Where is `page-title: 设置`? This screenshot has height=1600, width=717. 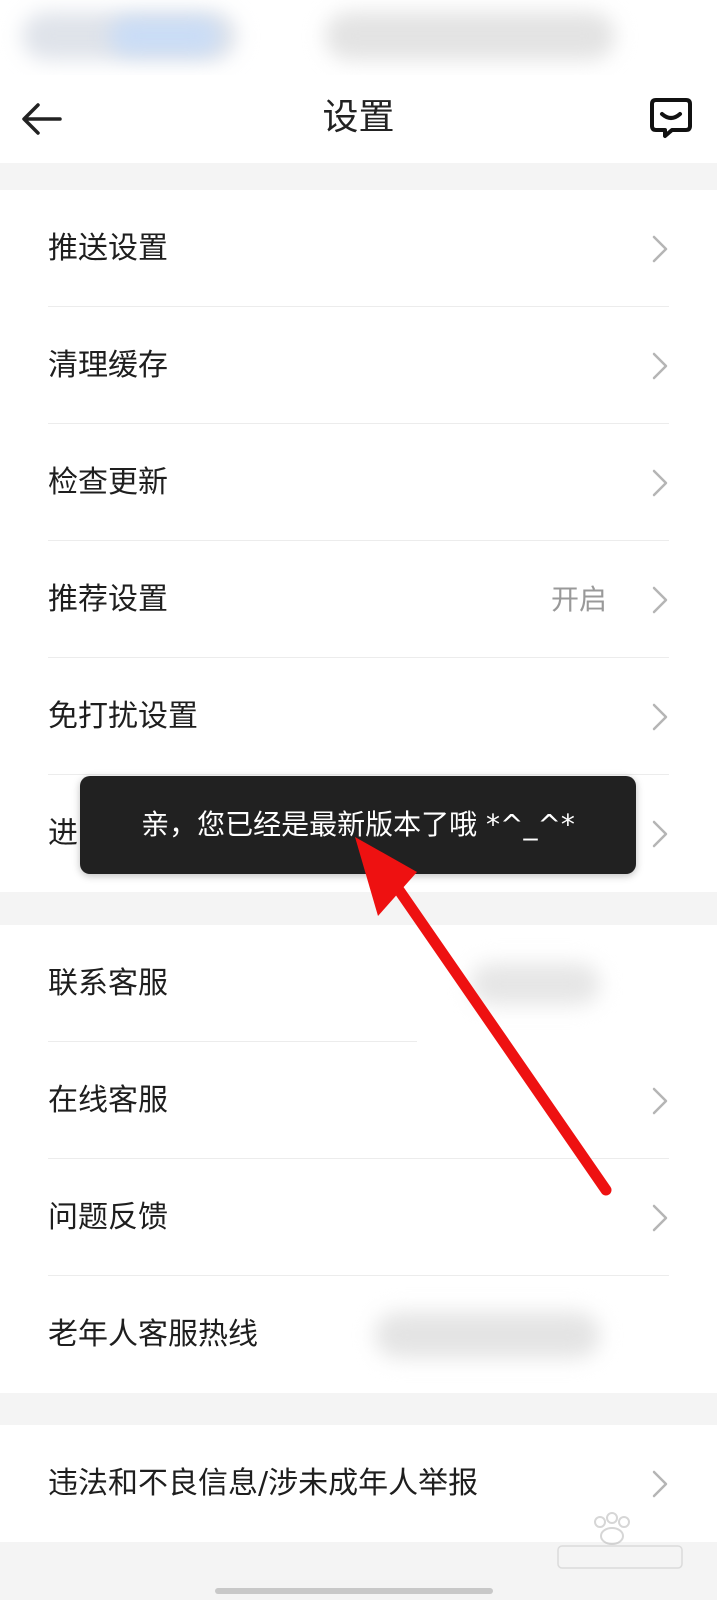 page-title: 设置 is located at coordinates (358, 117).